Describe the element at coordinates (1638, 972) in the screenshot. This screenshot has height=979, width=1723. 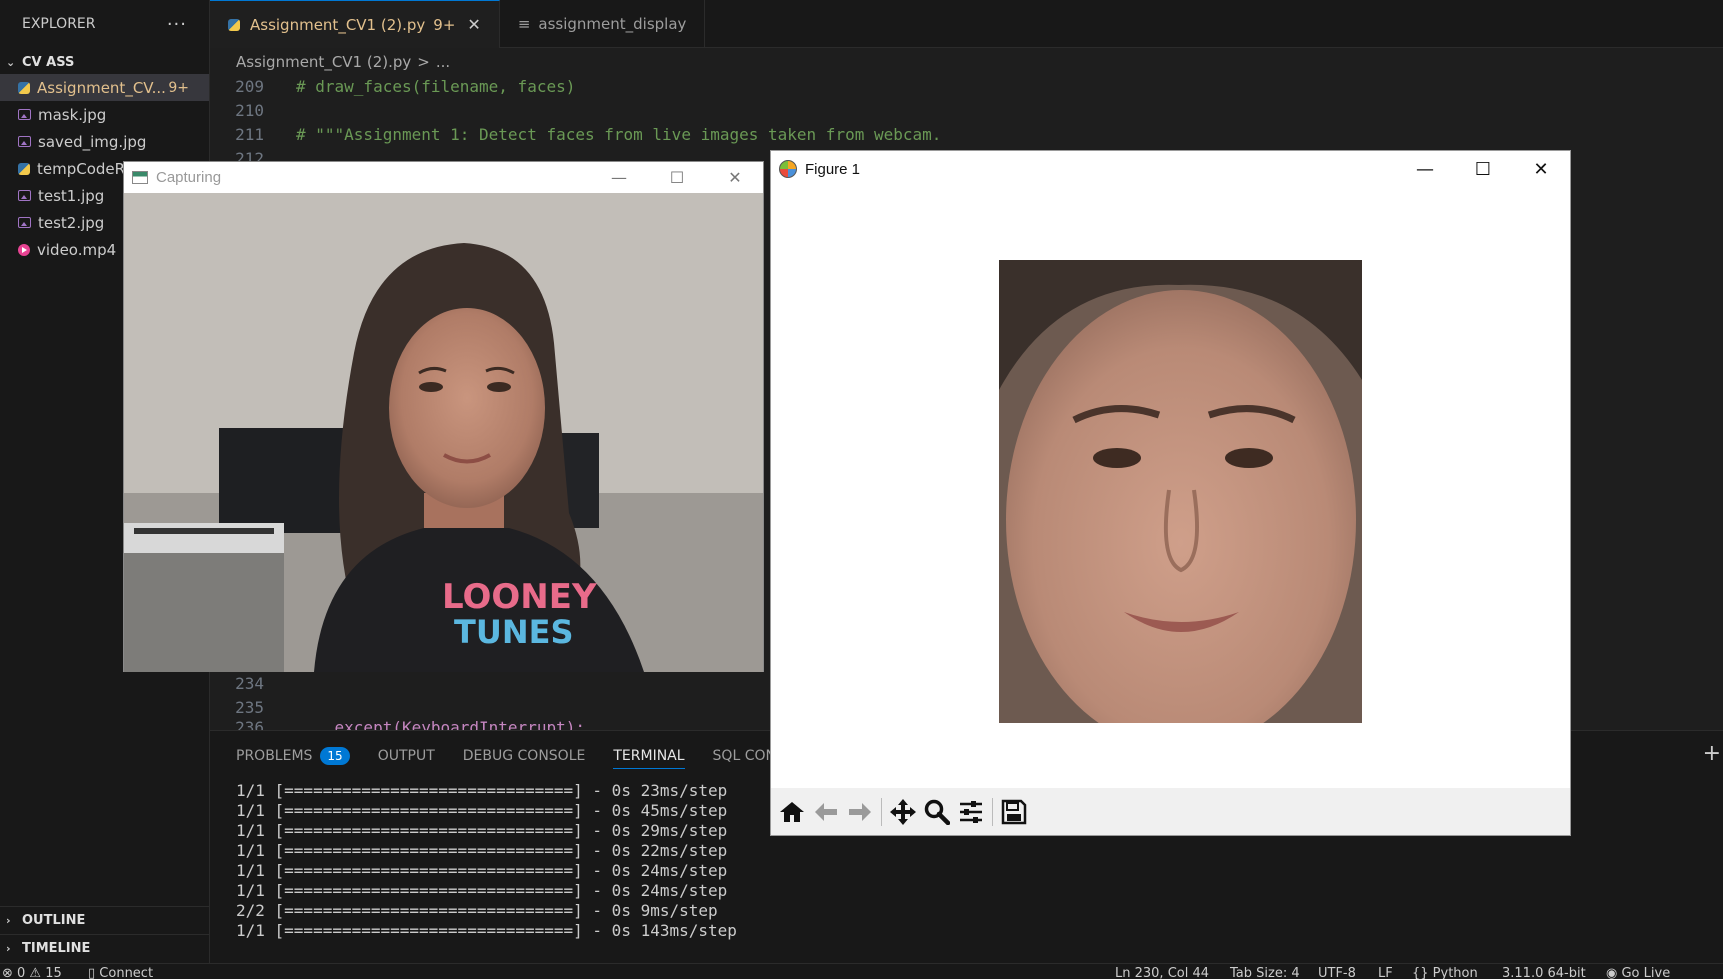
I see `status-go-live: ◉ Go Live` at that location.